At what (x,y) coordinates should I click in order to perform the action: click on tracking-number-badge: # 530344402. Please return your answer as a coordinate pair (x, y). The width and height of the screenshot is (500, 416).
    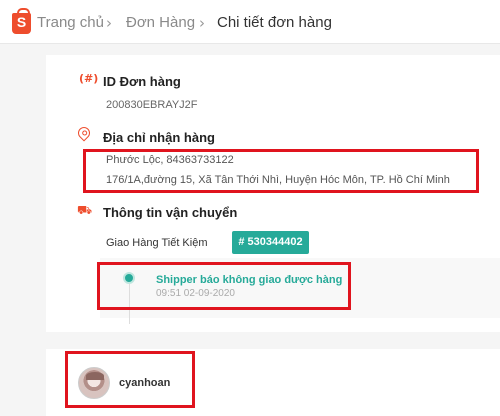
    Looking at the image, I should click on (270, 242).